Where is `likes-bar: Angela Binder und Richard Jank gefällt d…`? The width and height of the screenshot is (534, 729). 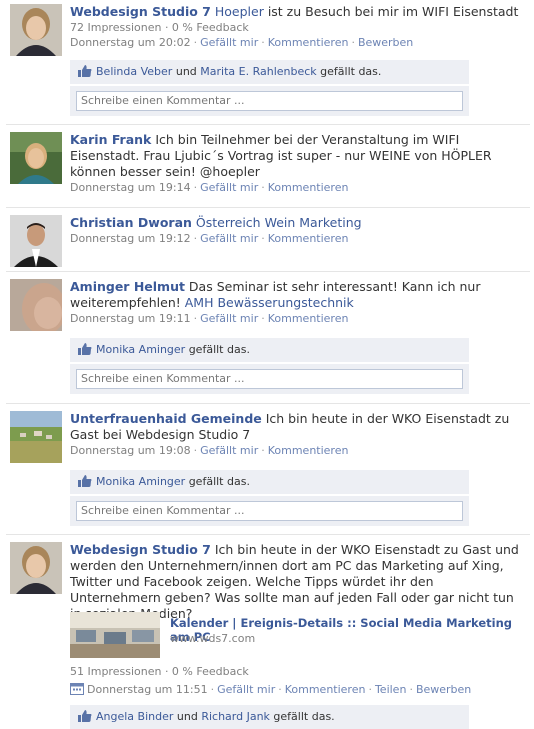
likes-bar: Angela Binder und Richard Jank gefällt d… is located at coordinates (269, 717).